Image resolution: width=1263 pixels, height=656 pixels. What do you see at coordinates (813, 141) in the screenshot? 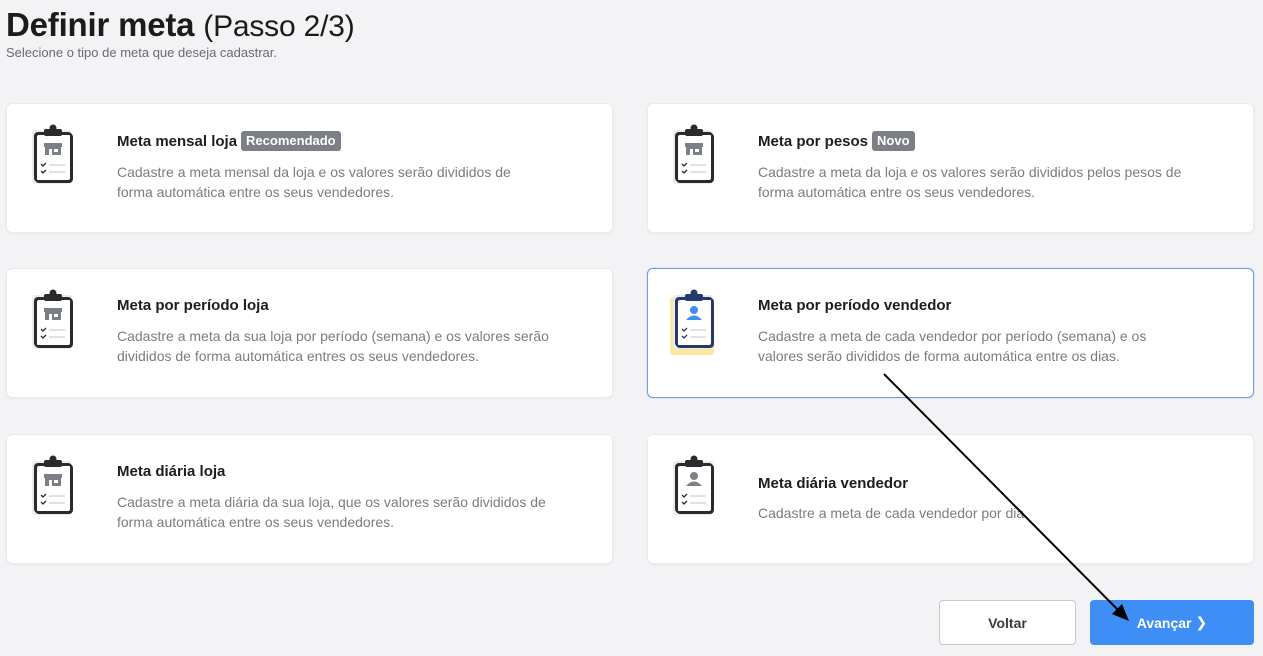
I see `card-title-text: Meta por pesos` at bounding box center [813, 141].